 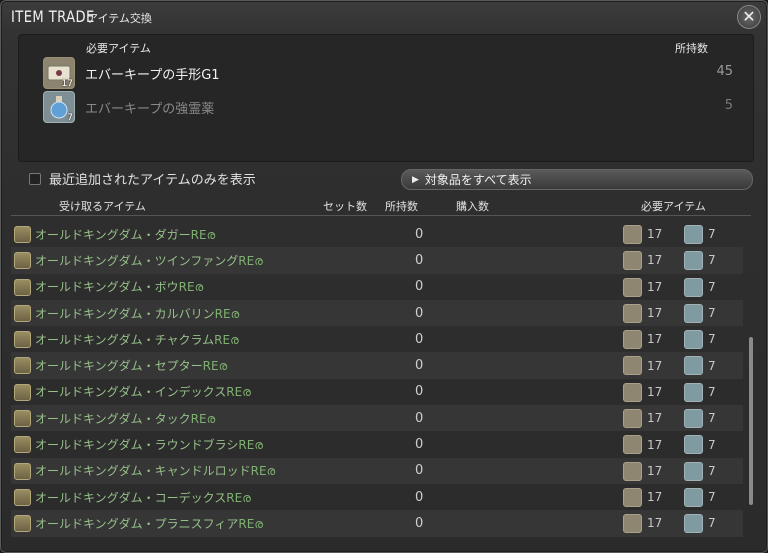 I want to click on potion-badge: 7, so click(x=70, y=118).